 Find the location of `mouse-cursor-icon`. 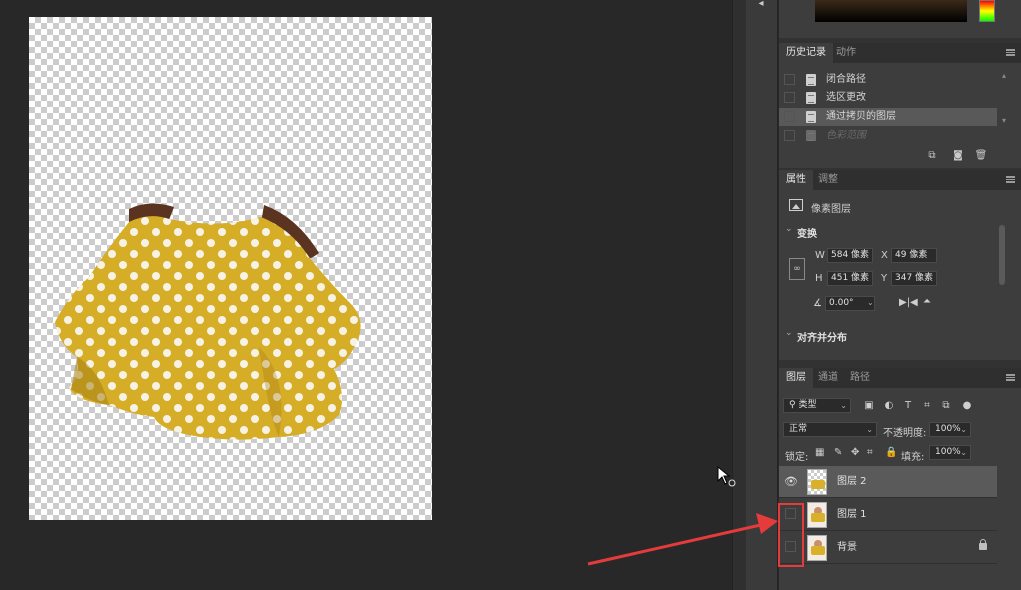

mouse-cursor-icon is located at coordinates (726, 476).